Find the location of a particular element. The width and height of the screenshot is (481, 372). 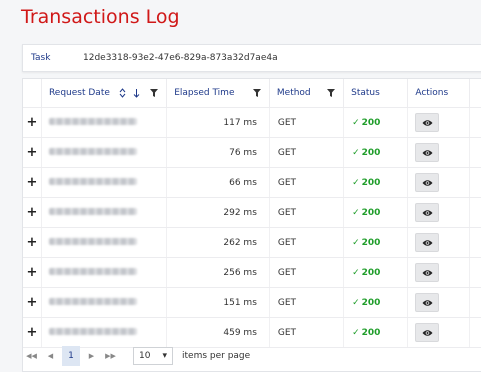

elapsed-time-cell: 459 ms is located at coordinates (218, 332).